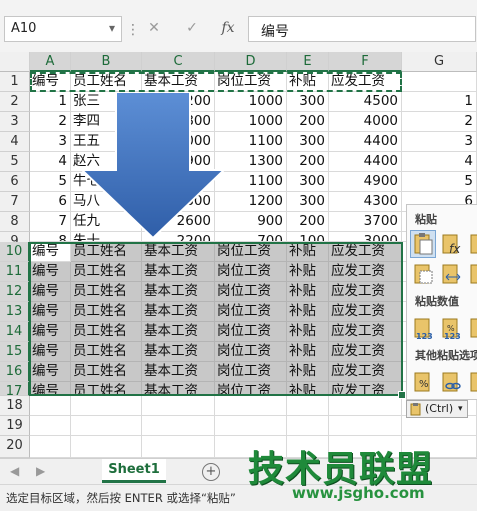 This screenshot has width=477, height=511. I want to click on data-cell: 1000, so click(251, 102).